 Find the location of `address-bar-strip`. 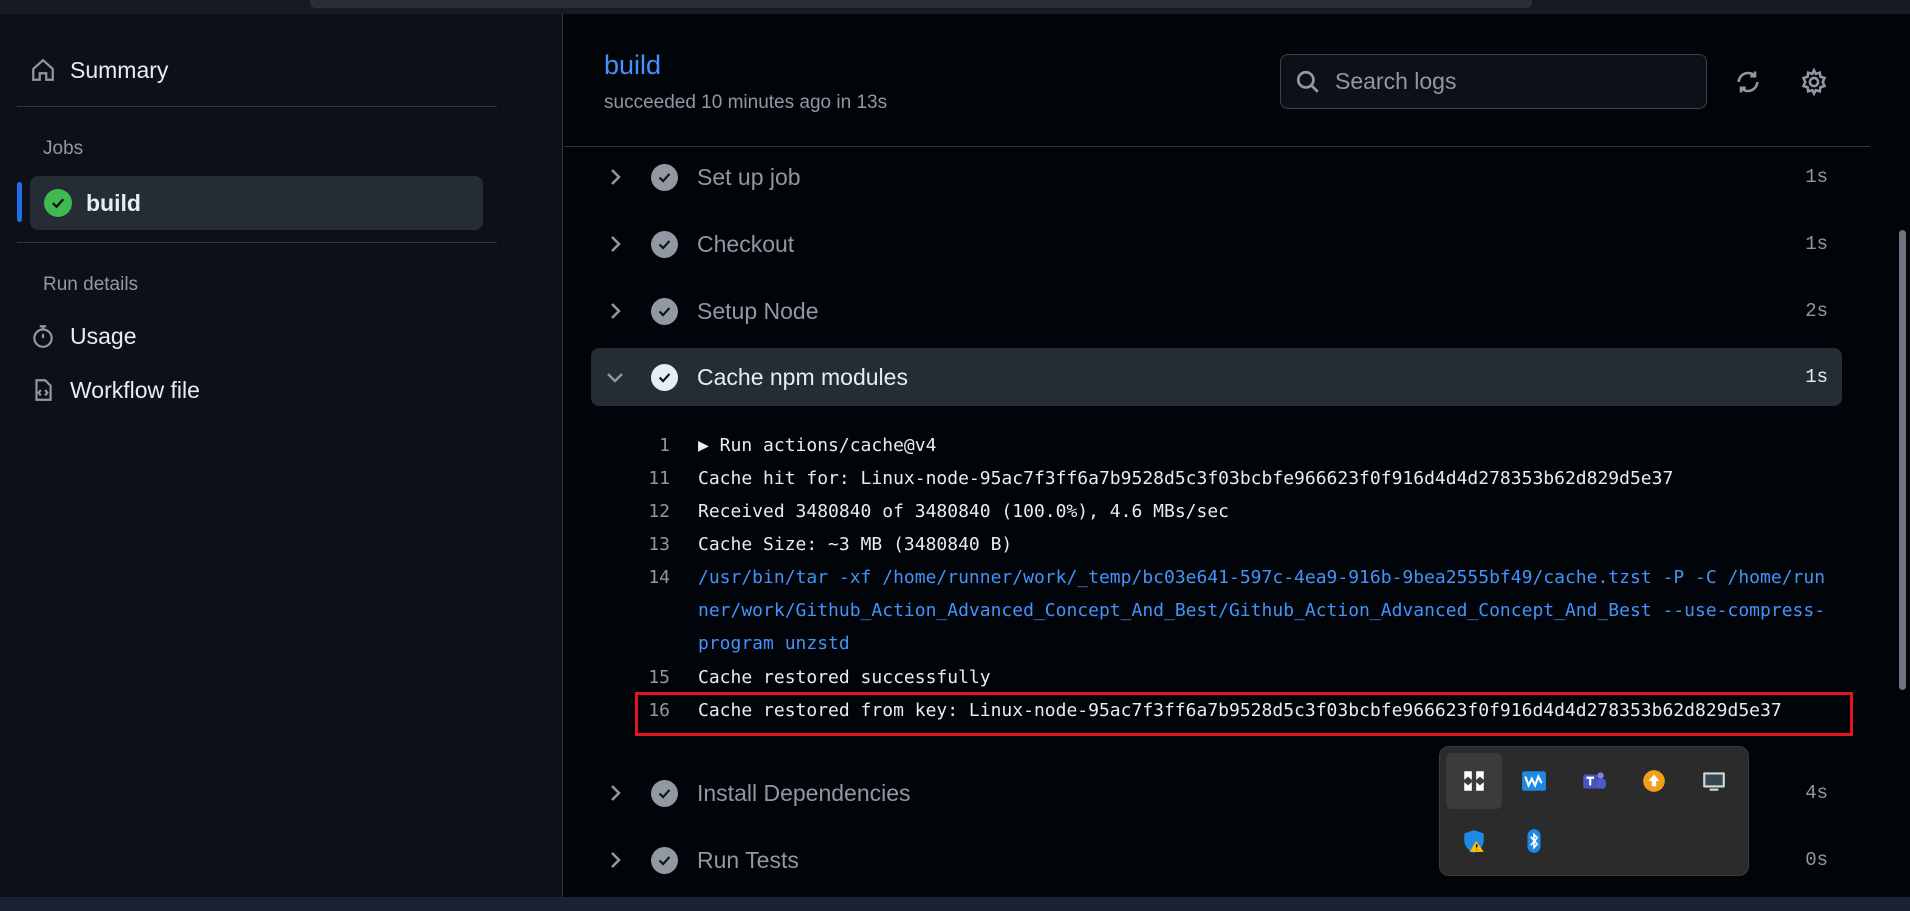

address-bar-strip is located at coordinates (921, 4).